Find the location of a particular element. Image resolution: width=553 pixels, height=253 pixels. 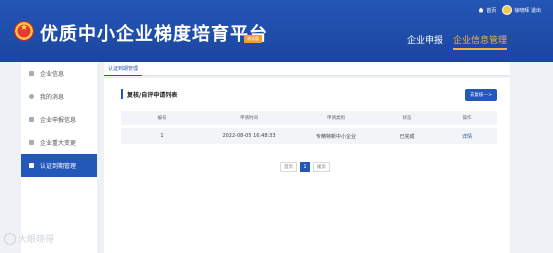

nav-company-info: 企业信息管理 is located at coordinates (480, 41).